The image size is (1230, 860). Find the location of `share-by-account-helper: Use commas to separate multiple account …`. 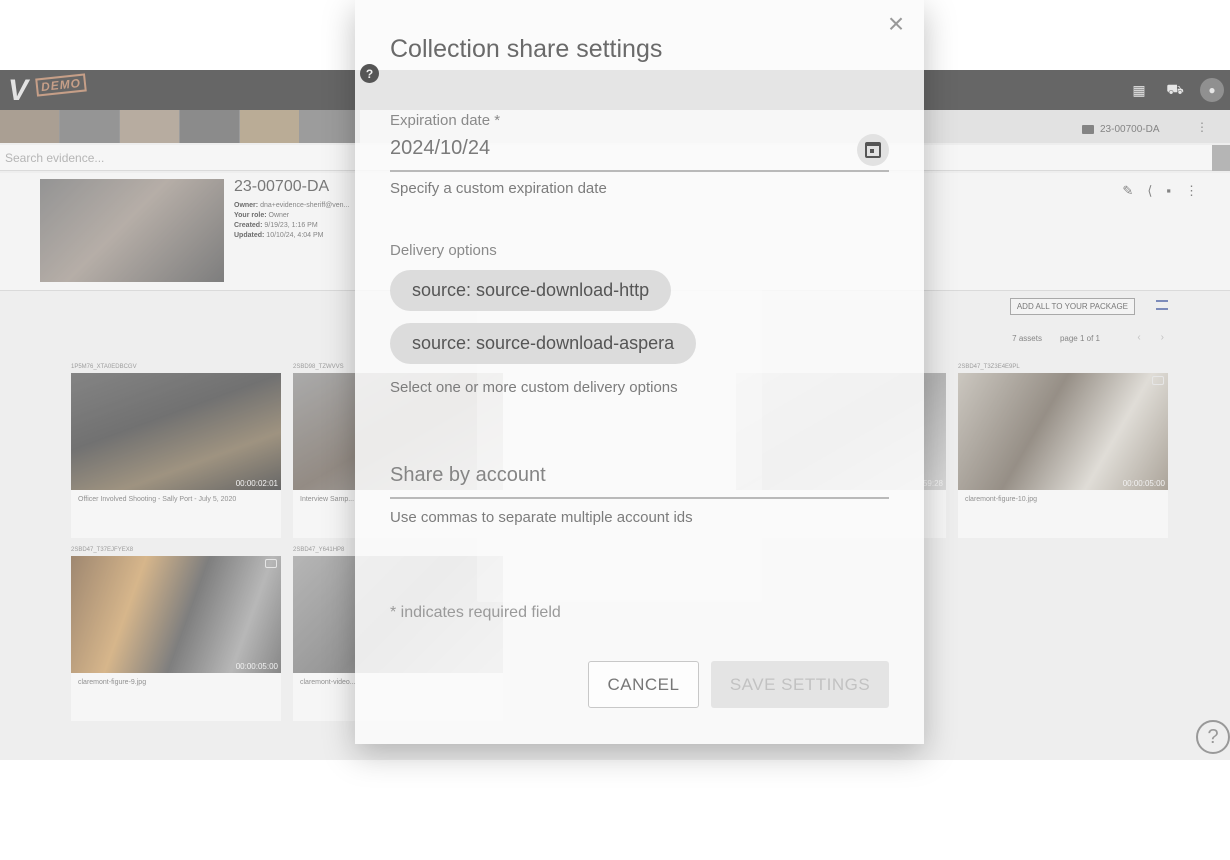

share-by-account-helper: Use commas to separate multiple account … is located at coordinates (541, 517).